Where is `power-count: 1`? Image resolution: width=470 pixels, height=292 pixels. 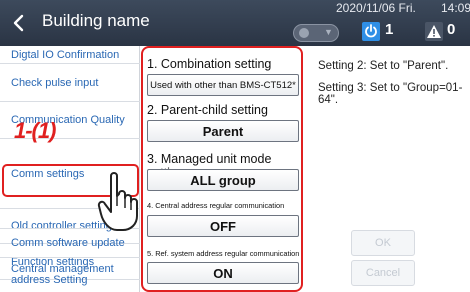
power-count: 1 is located at coordinates (389, 29).